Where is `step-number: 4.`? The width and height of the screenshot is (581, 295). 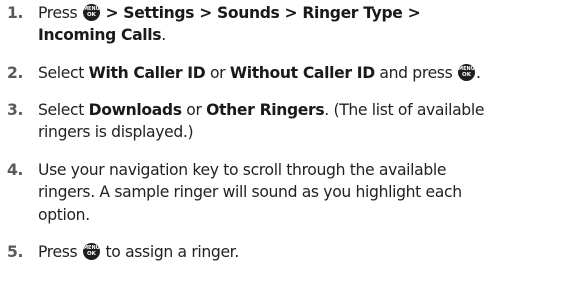 step-number: 4. is located at coordinates (15, 170).